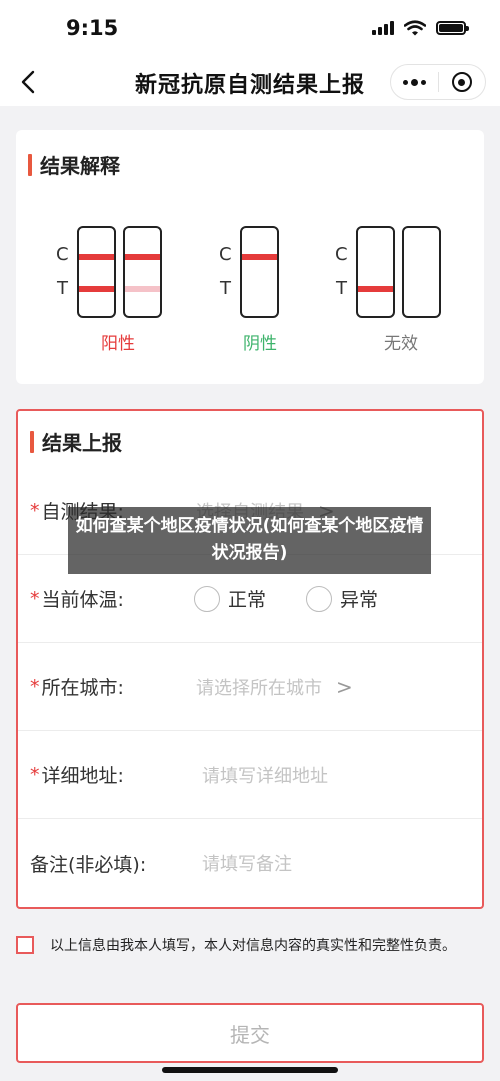  I want to click on field-remark: 备注(非必填): 请填写备注, so click(250, 863).